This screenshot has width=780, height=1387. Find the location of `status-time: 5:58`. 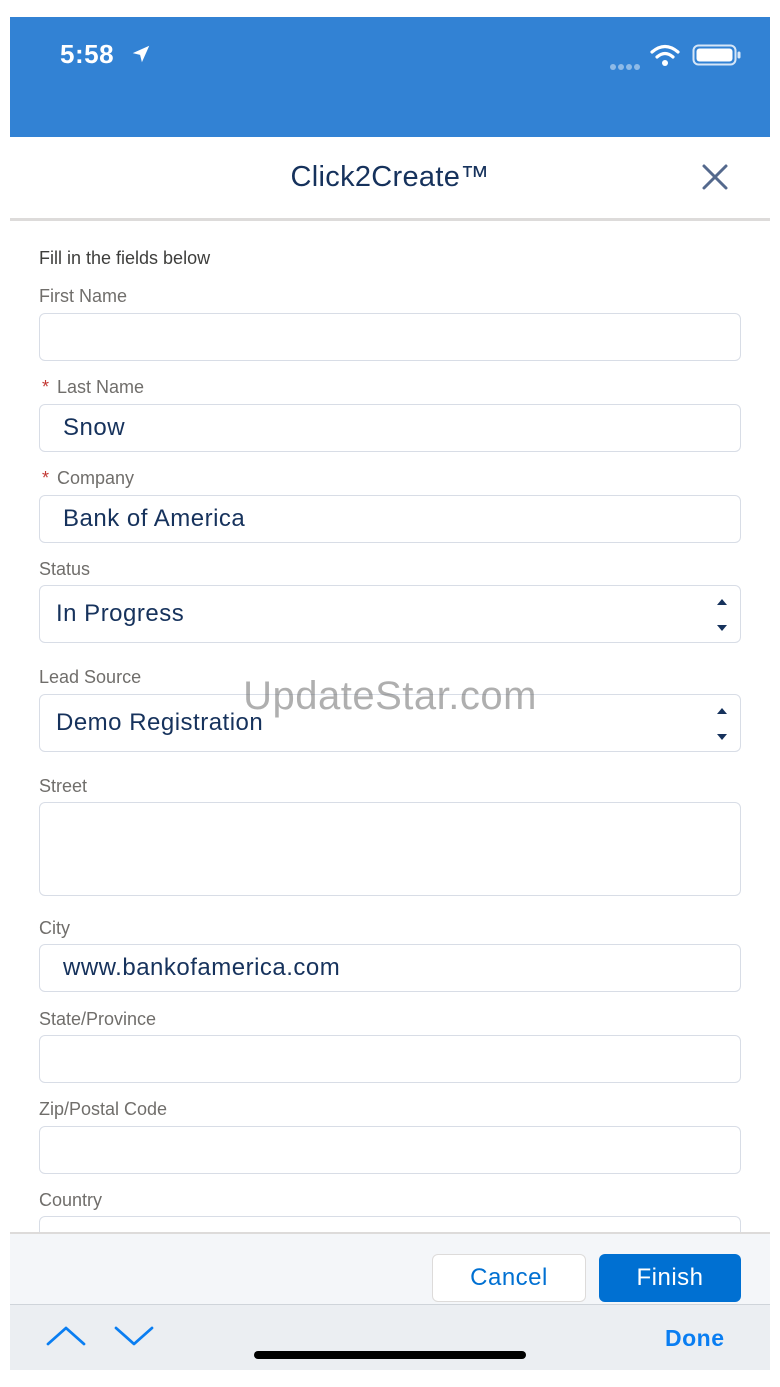

status-time: 5:58 is located at coordinates (87, 54).